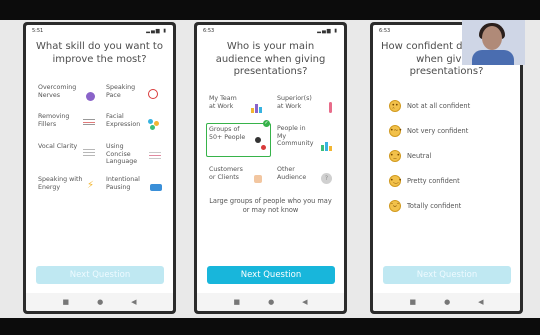  I want to click on microphone-icon, so click(258, 140).